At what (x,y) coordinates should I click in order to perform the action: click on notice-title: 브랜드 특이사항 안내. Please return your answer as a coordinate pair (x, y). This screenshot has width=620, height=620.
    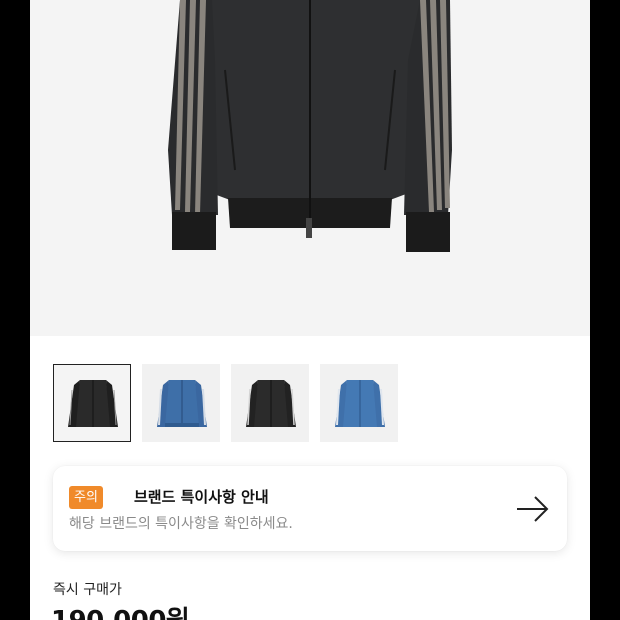
    Looking at the image, I should click on (201, 497).